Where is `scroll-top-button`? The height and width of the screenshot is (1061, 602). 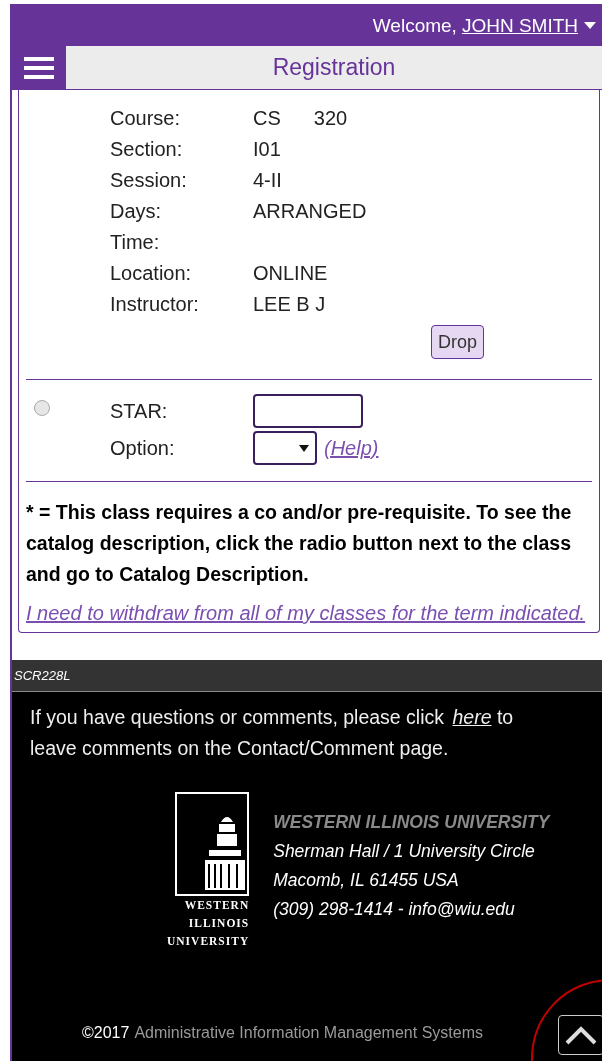
scroll-top-button is located at coordinates (580, 1035).